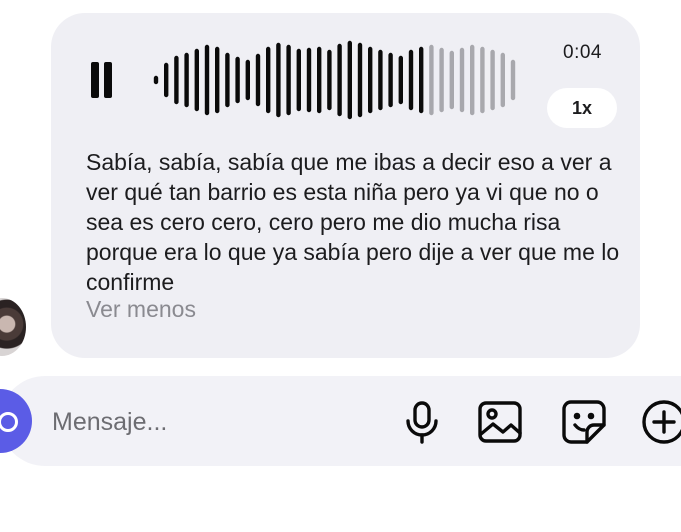 This screenshot has height=532, width=681. Describe the element at coordinates (582, 108) in the screenshot. I see `playback-speed-button: 1x` at that location.